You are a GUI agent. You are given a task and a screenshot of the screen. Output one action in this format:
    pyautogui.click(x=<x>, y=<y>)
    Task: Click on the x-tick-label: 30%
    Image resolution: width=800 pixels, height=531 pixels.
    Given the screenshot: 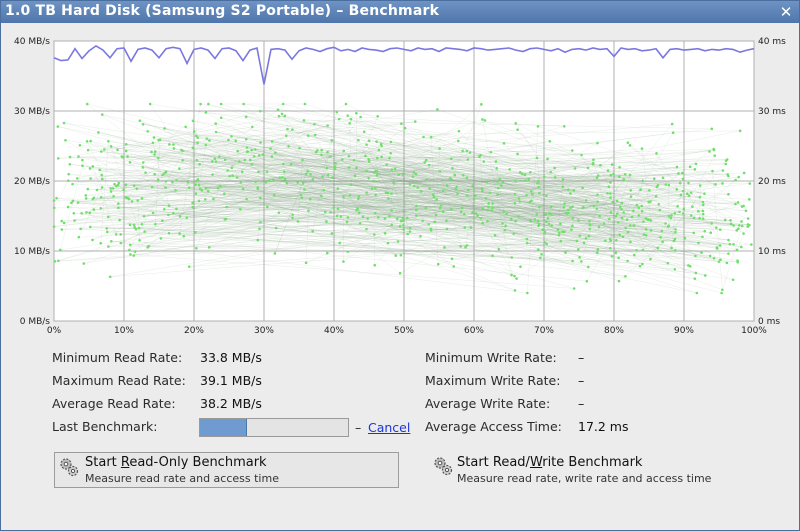 What is the action you would take?
    pyautogui.click(x=264, y=331)
    